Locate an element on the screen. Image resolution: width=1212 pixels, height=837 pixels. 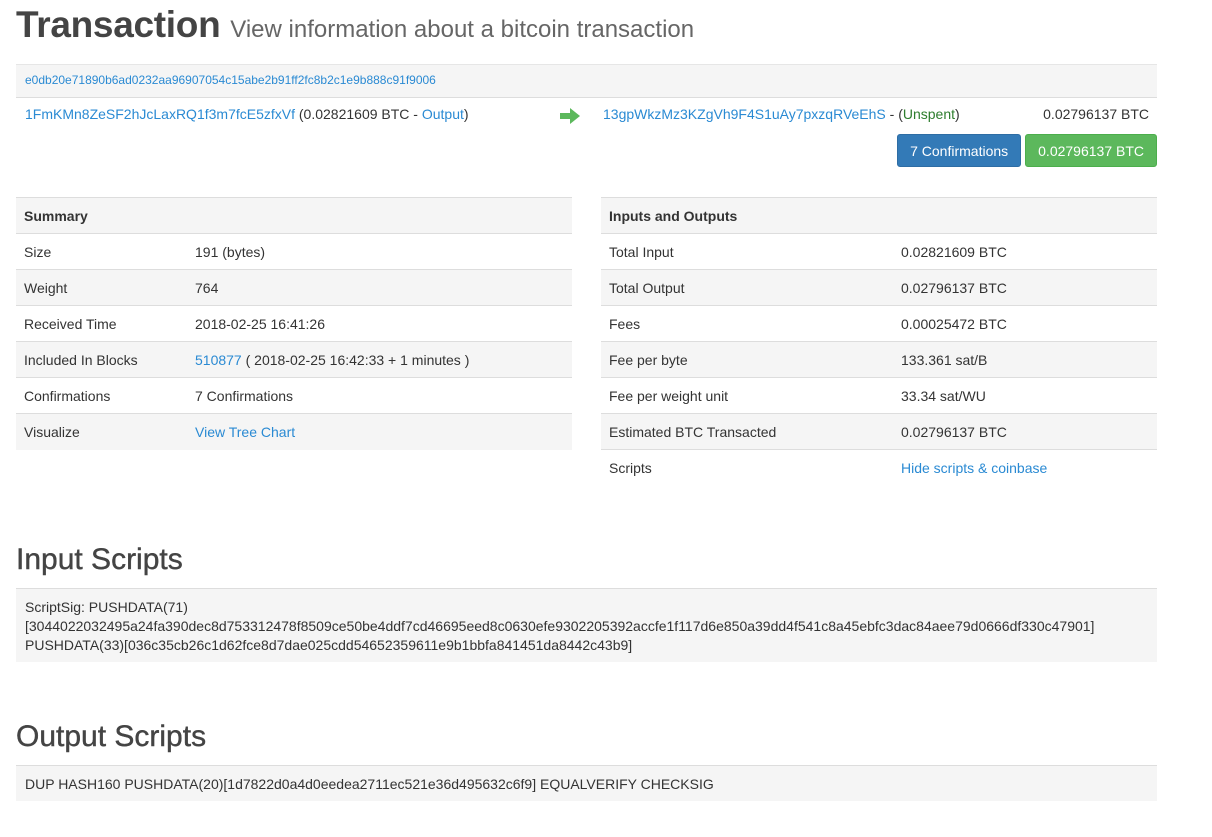
table-row: Confirmations 7 Confirmations is located at coordinates (294, 395).